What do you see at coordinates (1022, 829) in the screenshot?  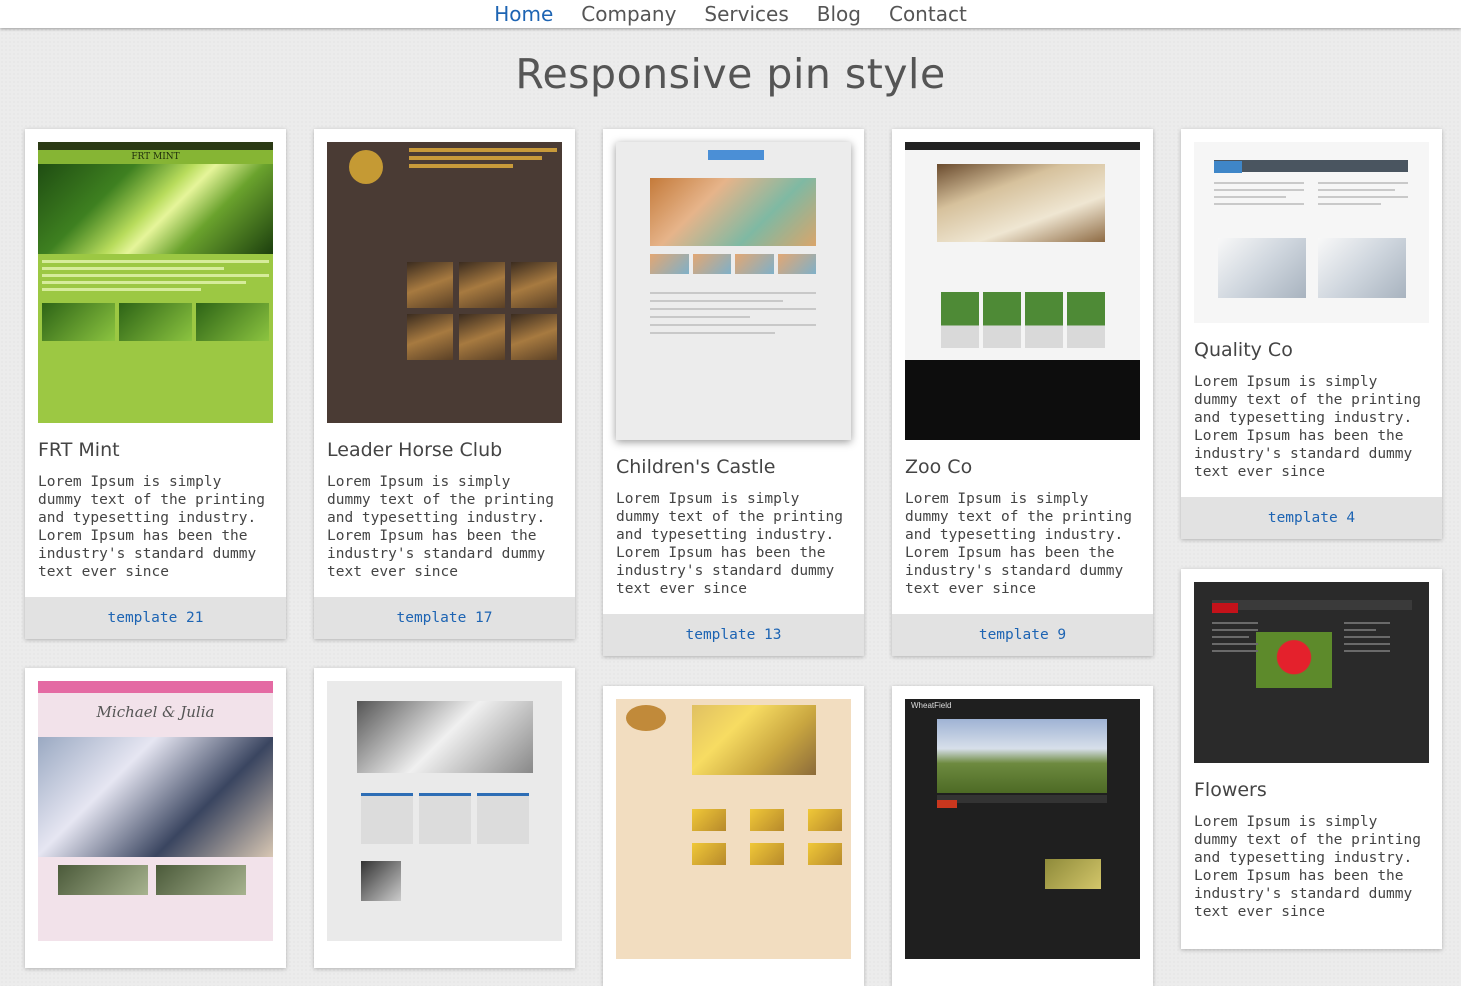 I see `template-thumbnail: WheatField` at bounding box center [1022, 829].